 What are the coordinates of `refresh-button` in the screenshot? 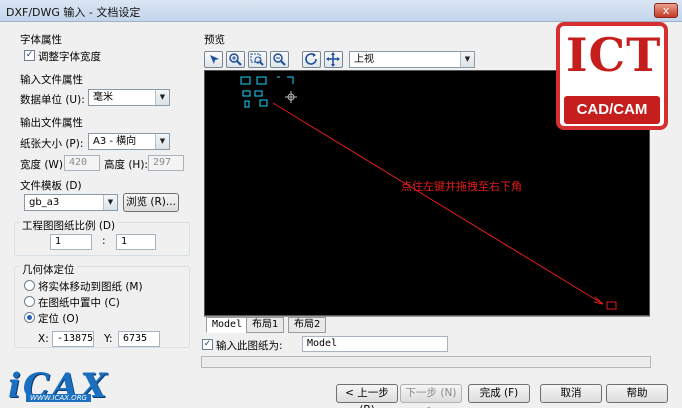 It's located at (311, 59).